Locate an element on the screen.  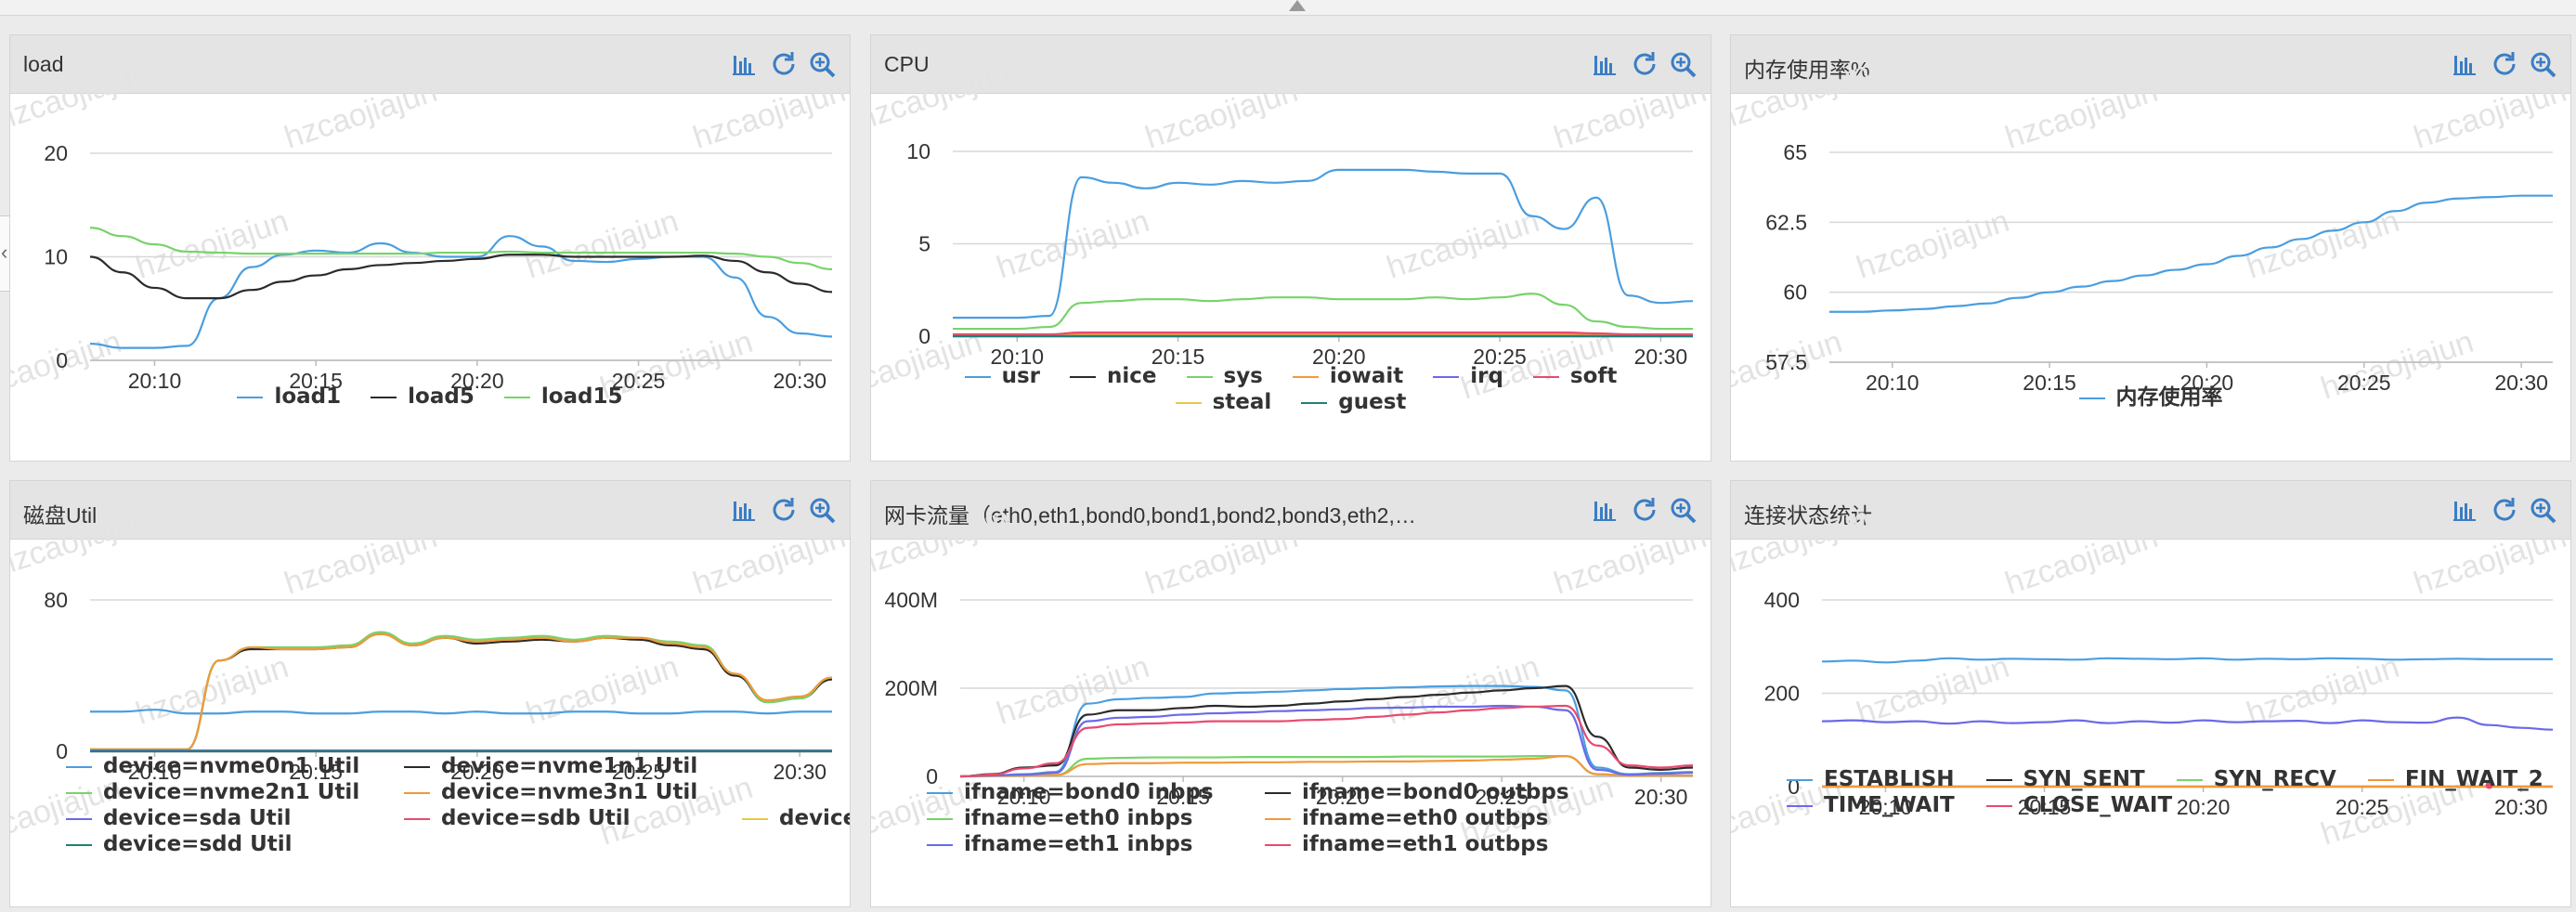
legend-label: load1 is located at coordinates (308, 396).